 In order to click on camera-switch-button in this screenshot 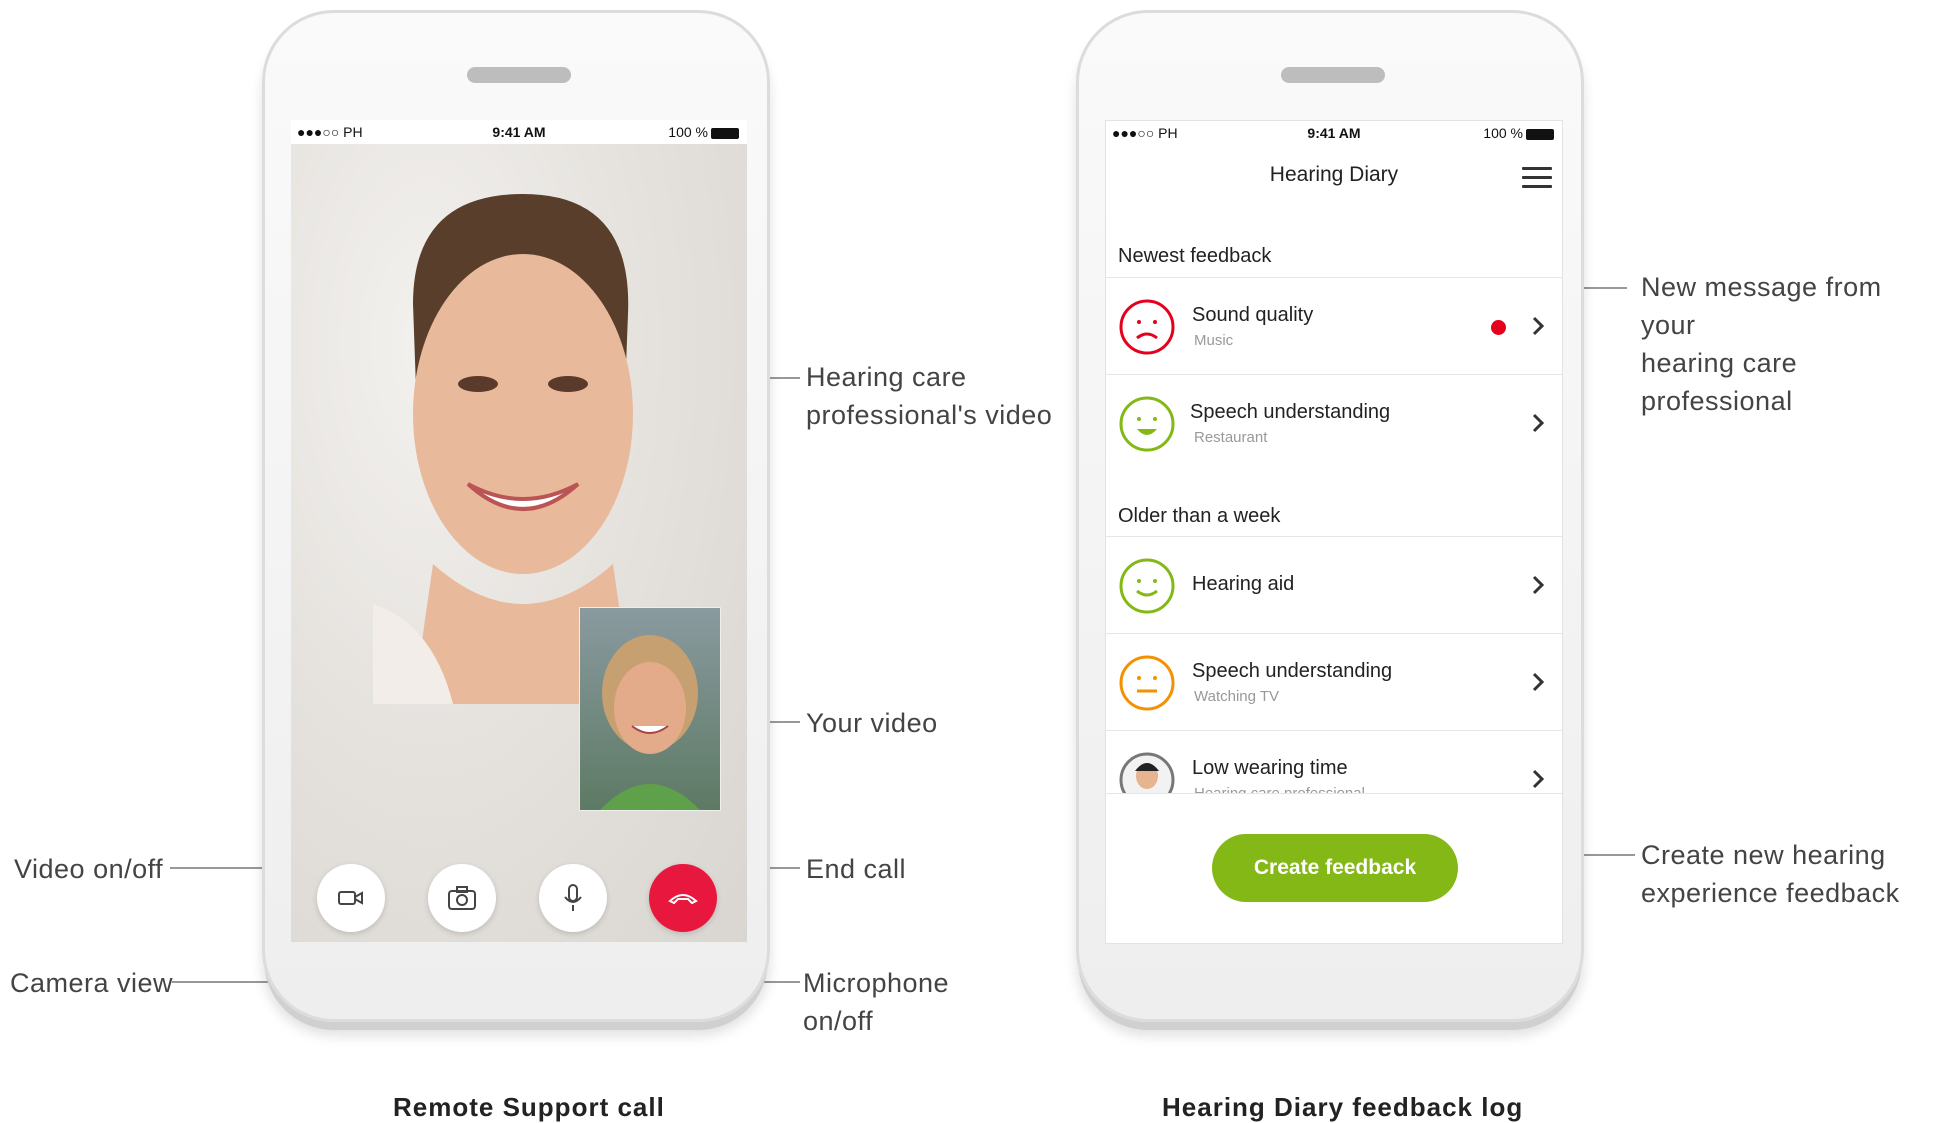, I will do `click(462, 898)`.